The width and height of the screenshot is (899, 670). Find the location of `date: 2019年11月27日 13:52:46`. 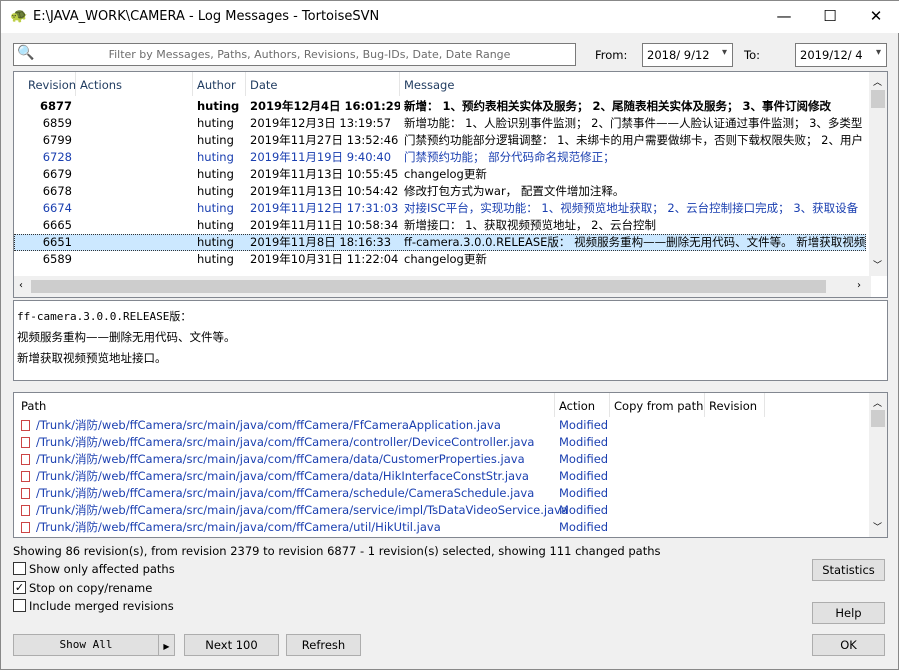

date: 2019年11月27日 13:52:46 is located at coordinates (324, 140).